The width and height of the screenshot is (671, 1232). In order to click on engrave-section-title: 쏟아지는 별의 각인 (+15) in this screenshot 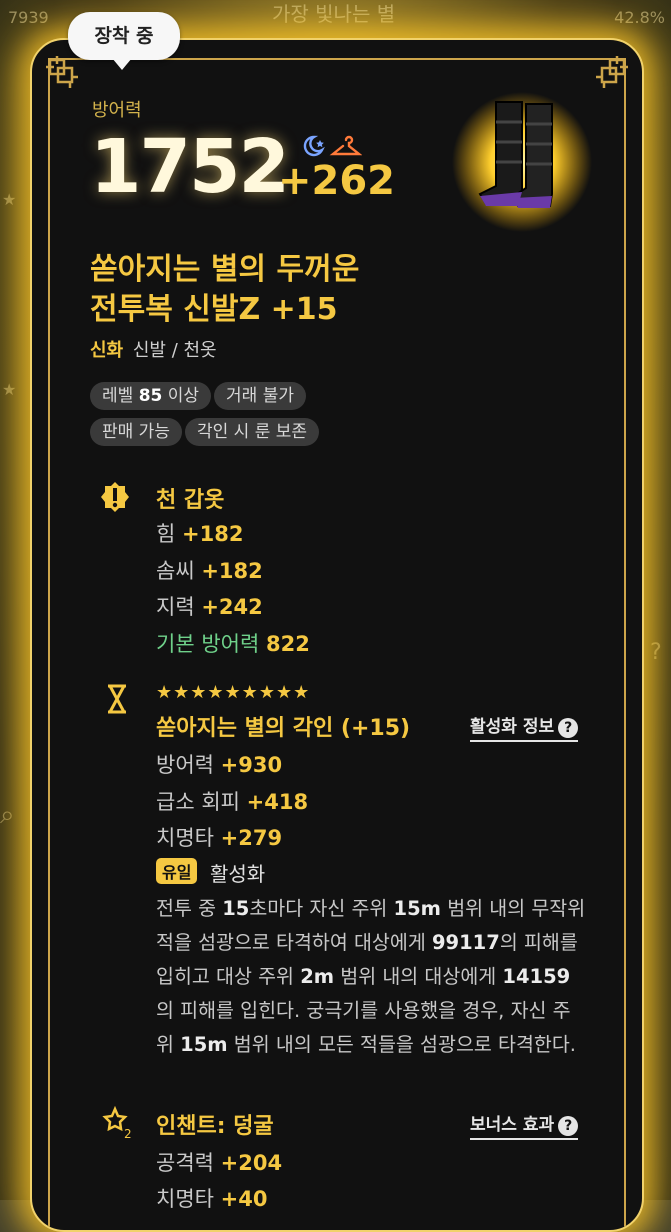, I will do `click(283, 728)`.